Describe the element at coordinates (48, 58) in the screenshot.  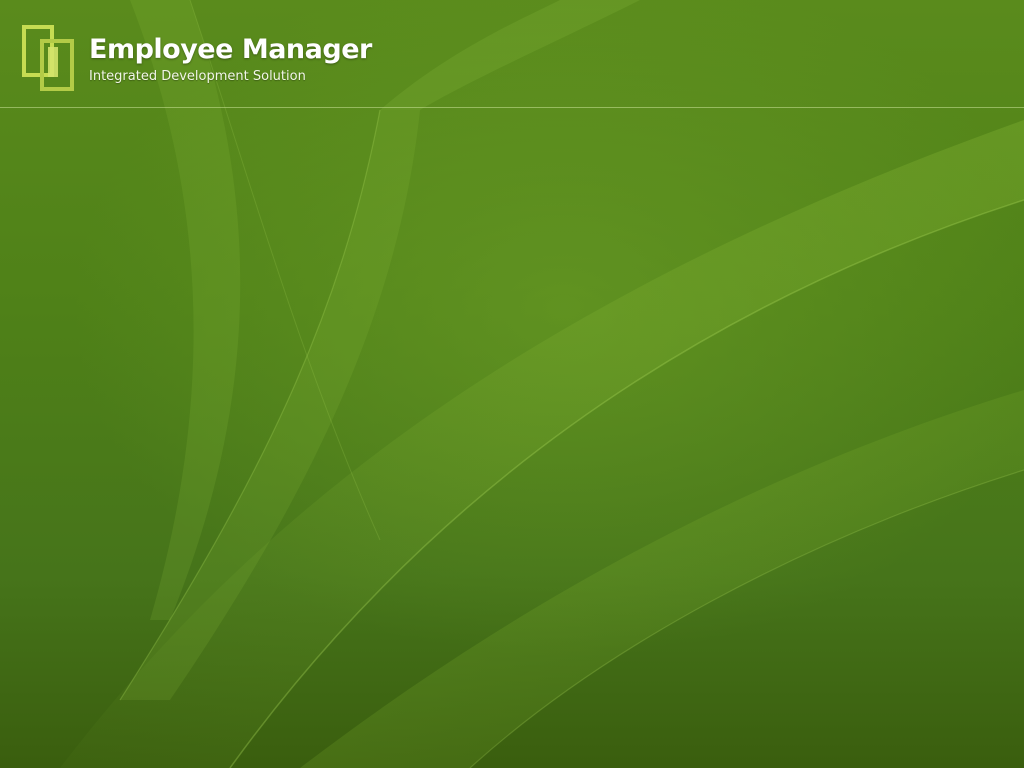
I see `app-logo-icon` at that location.